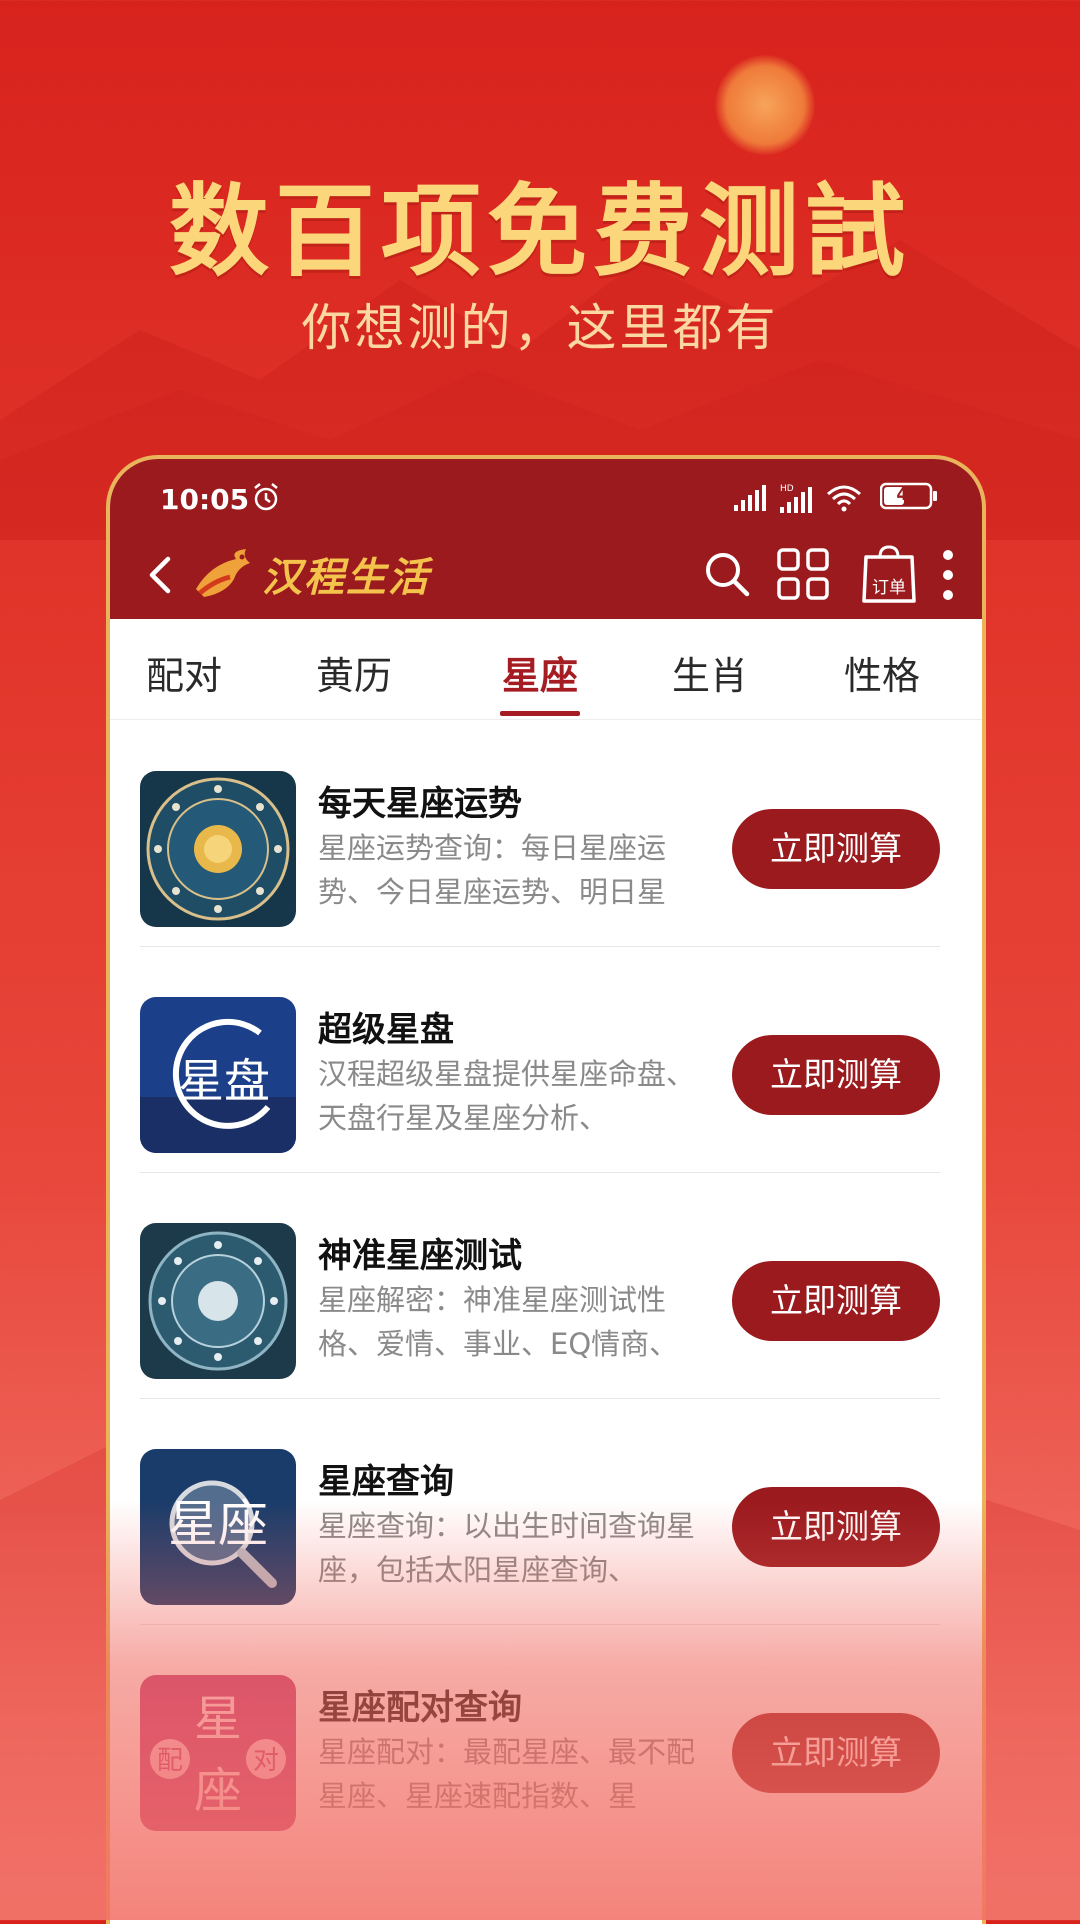 This screenshot has height=1924, width=1080. I want to click on zodiac-test-icon, so click(218, 1301).